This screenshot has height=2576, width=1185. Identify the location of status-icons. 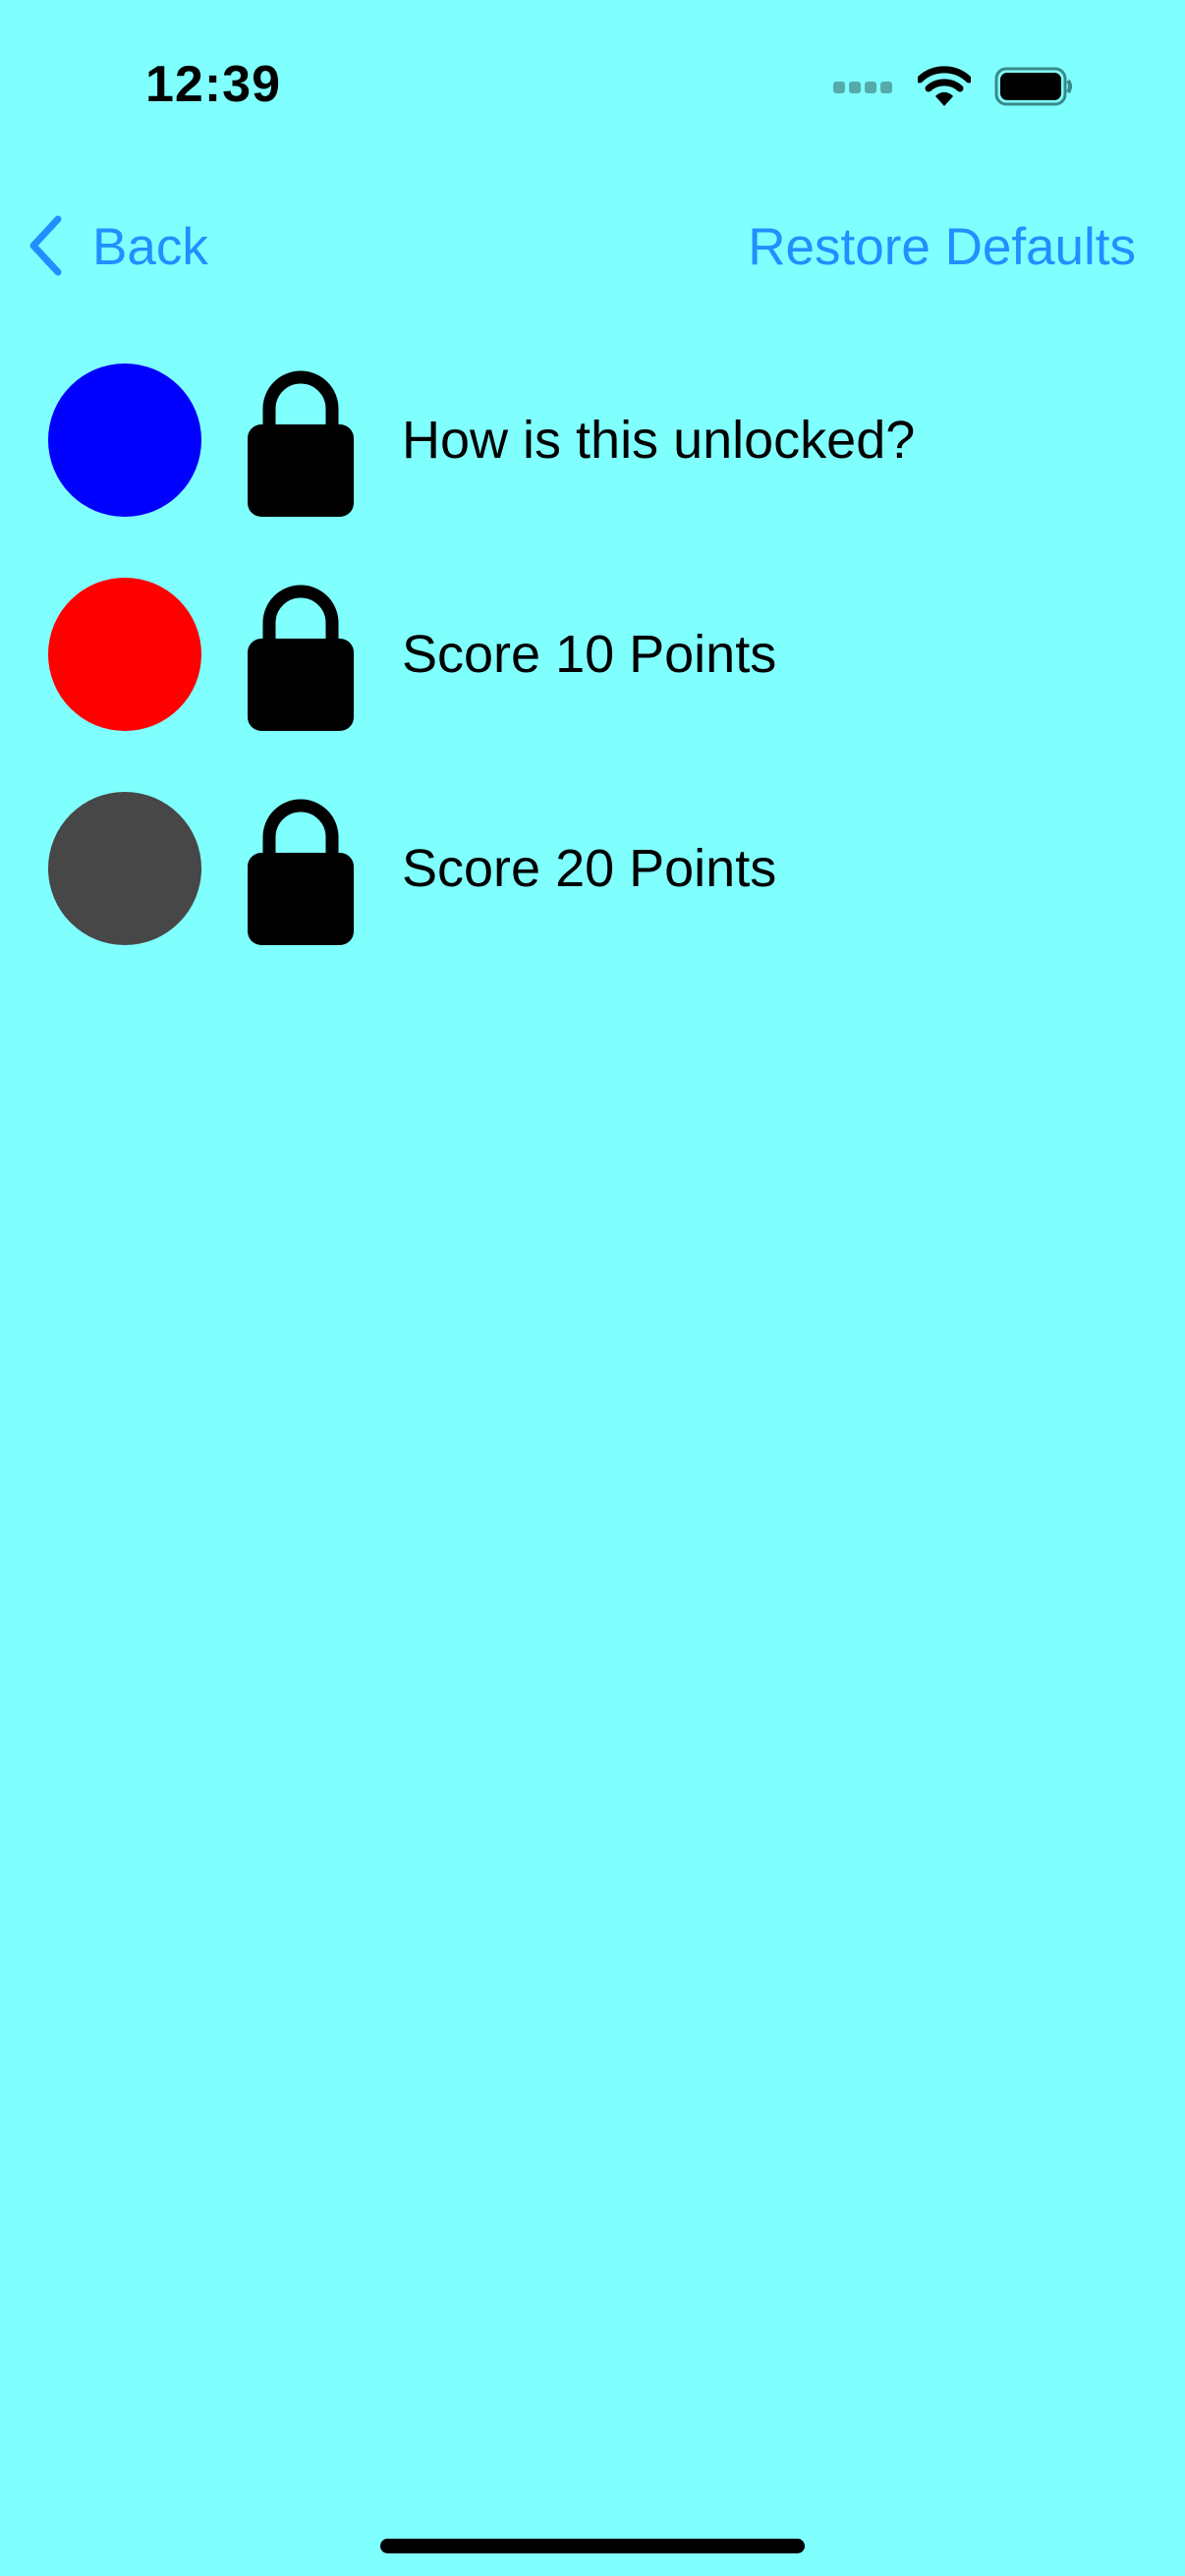
(953, 86).